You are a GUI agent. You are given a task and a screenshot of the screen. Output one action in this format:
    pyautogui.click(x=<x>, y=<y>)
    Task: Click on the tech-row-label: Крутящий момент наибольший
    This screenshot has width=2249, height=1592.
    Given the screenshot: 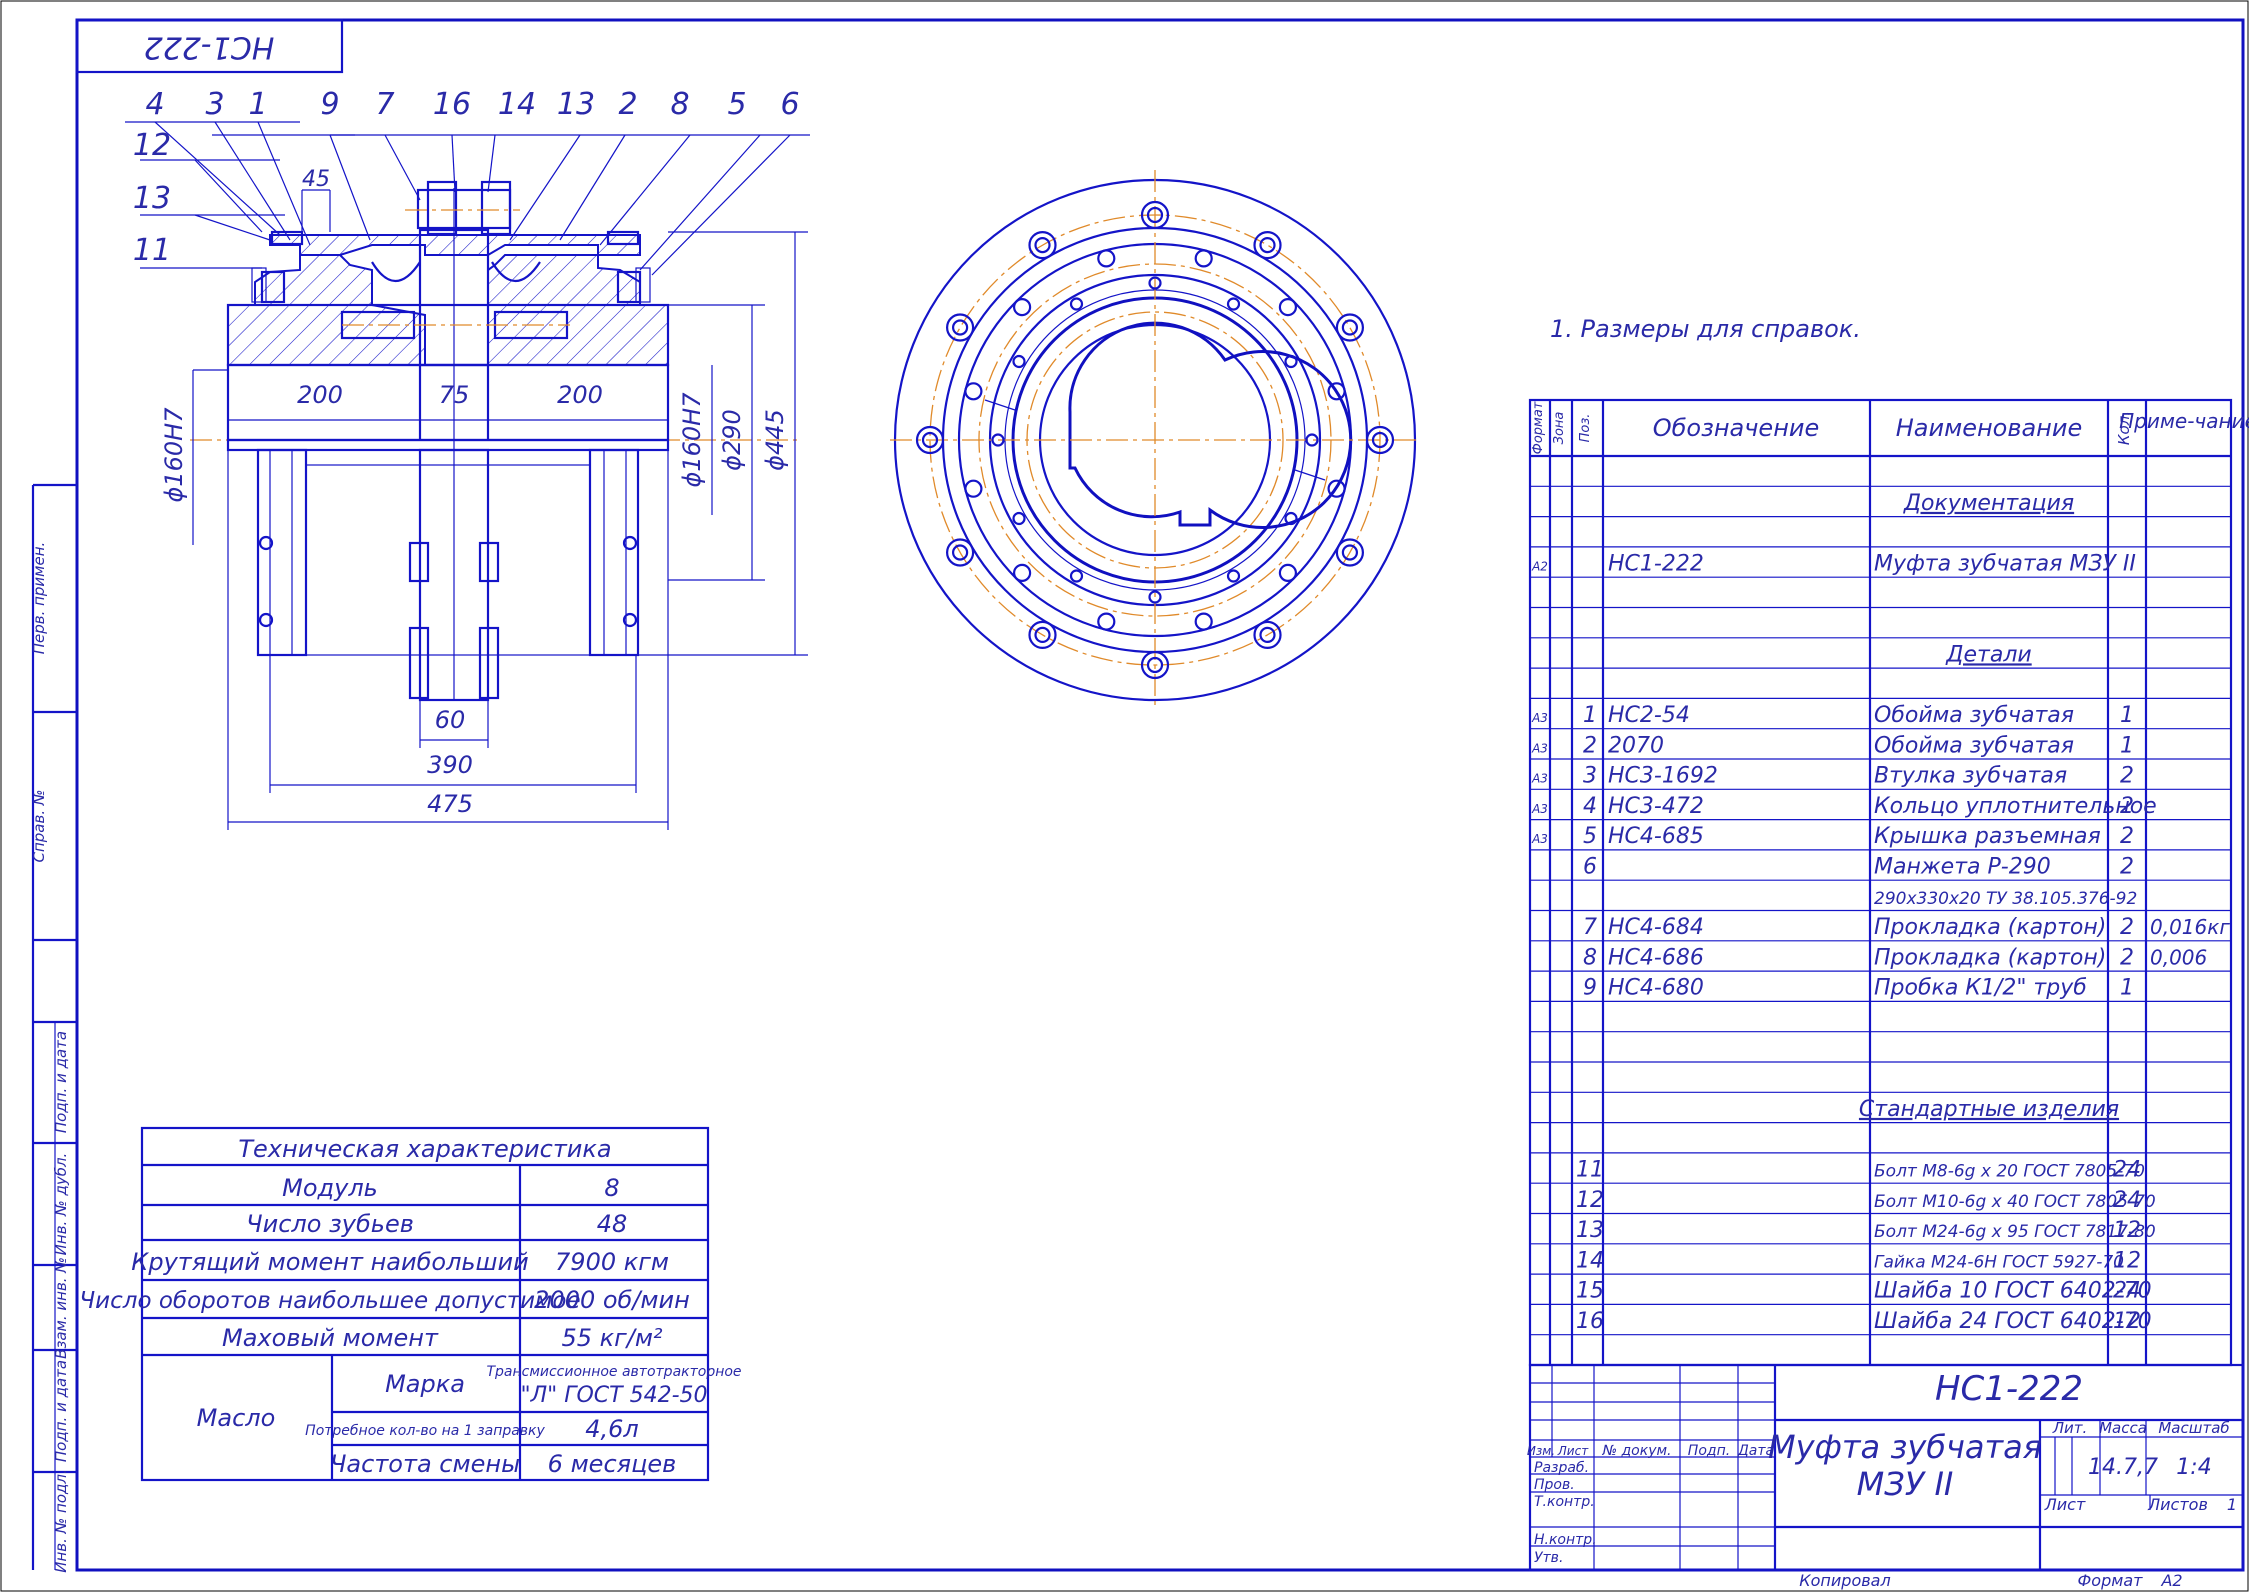 What is the action you would take?
    pyautogui.click(x=329, y=1262)
    